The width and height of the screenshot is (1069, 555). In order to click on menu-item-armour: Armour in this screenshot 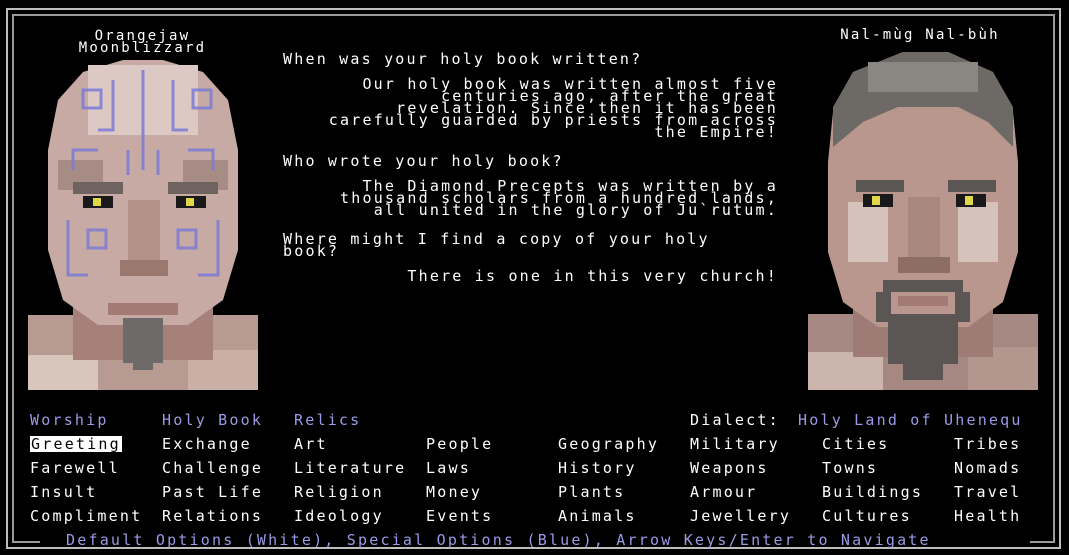, I will do `click(723, 492)`.